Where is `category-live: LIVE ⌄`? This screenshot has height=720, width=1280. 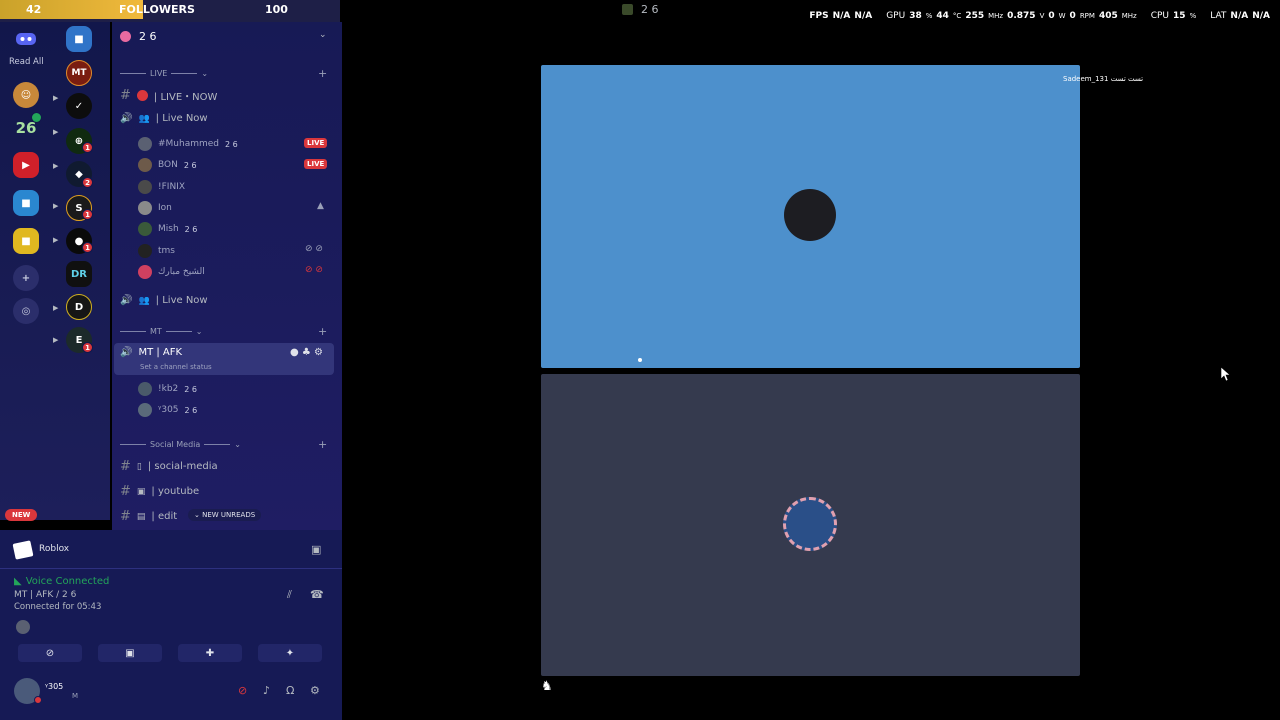 category-live: LIVE ⌄ is located at coordinates (164, 73).